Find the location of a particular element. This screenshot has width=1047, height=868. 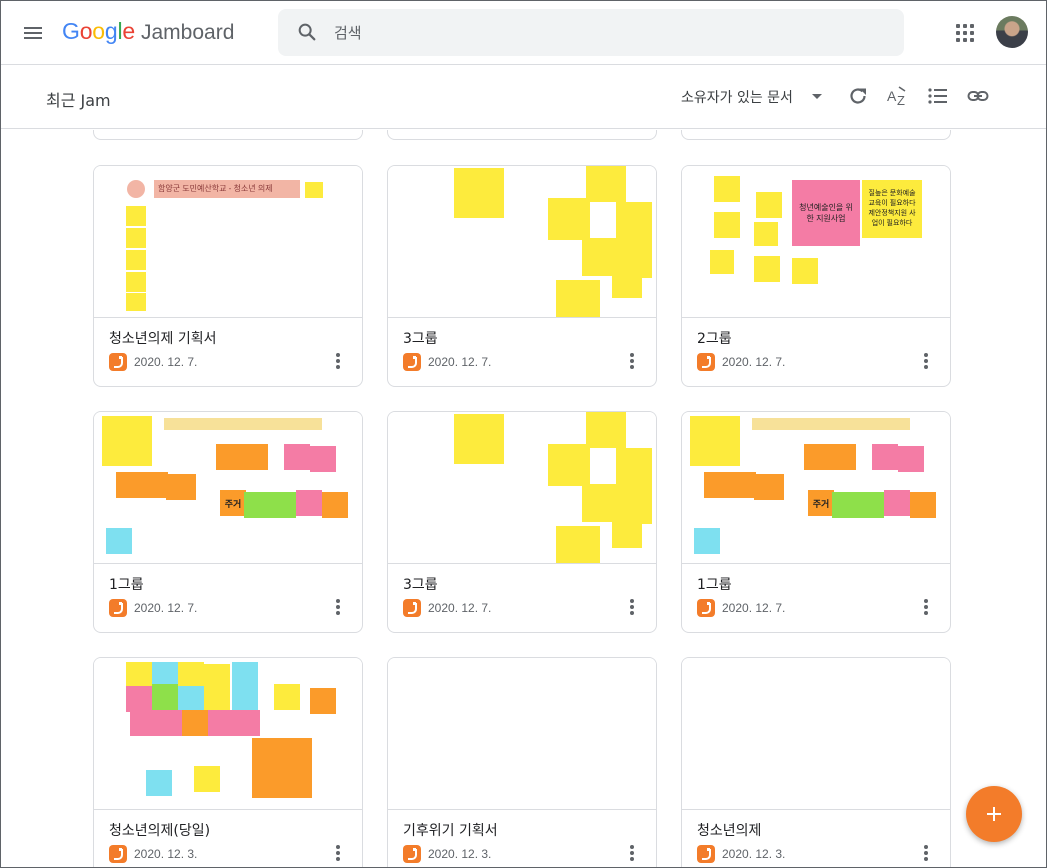

search-input is located at coordinates (604, 32).